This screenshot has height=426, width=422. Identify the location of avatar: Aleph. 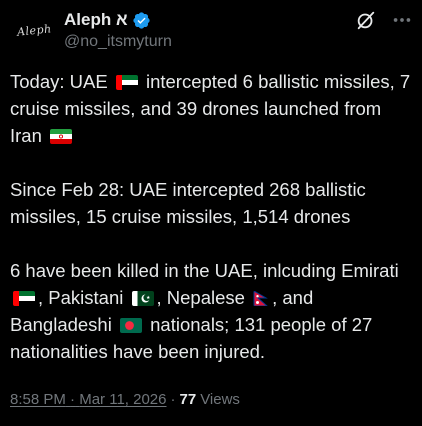
(34, 30).